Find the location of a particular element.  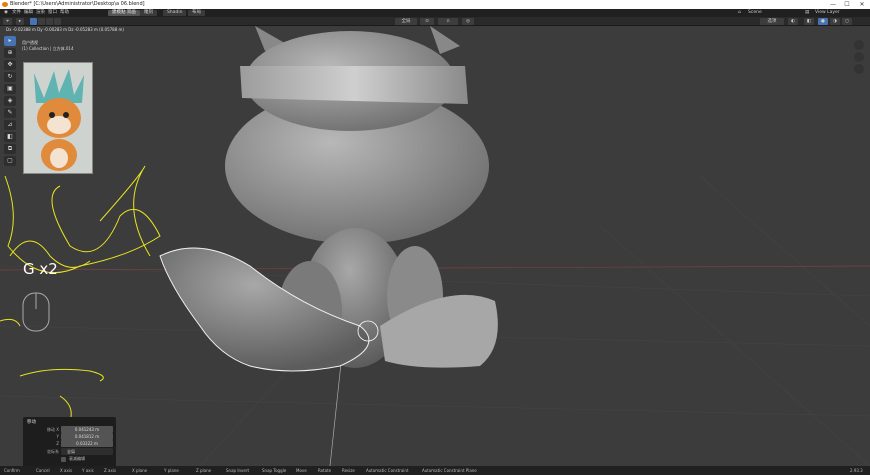

status-auto-constraint-plane: Automatic Constraint Plane is located at coordinates (449, 470).